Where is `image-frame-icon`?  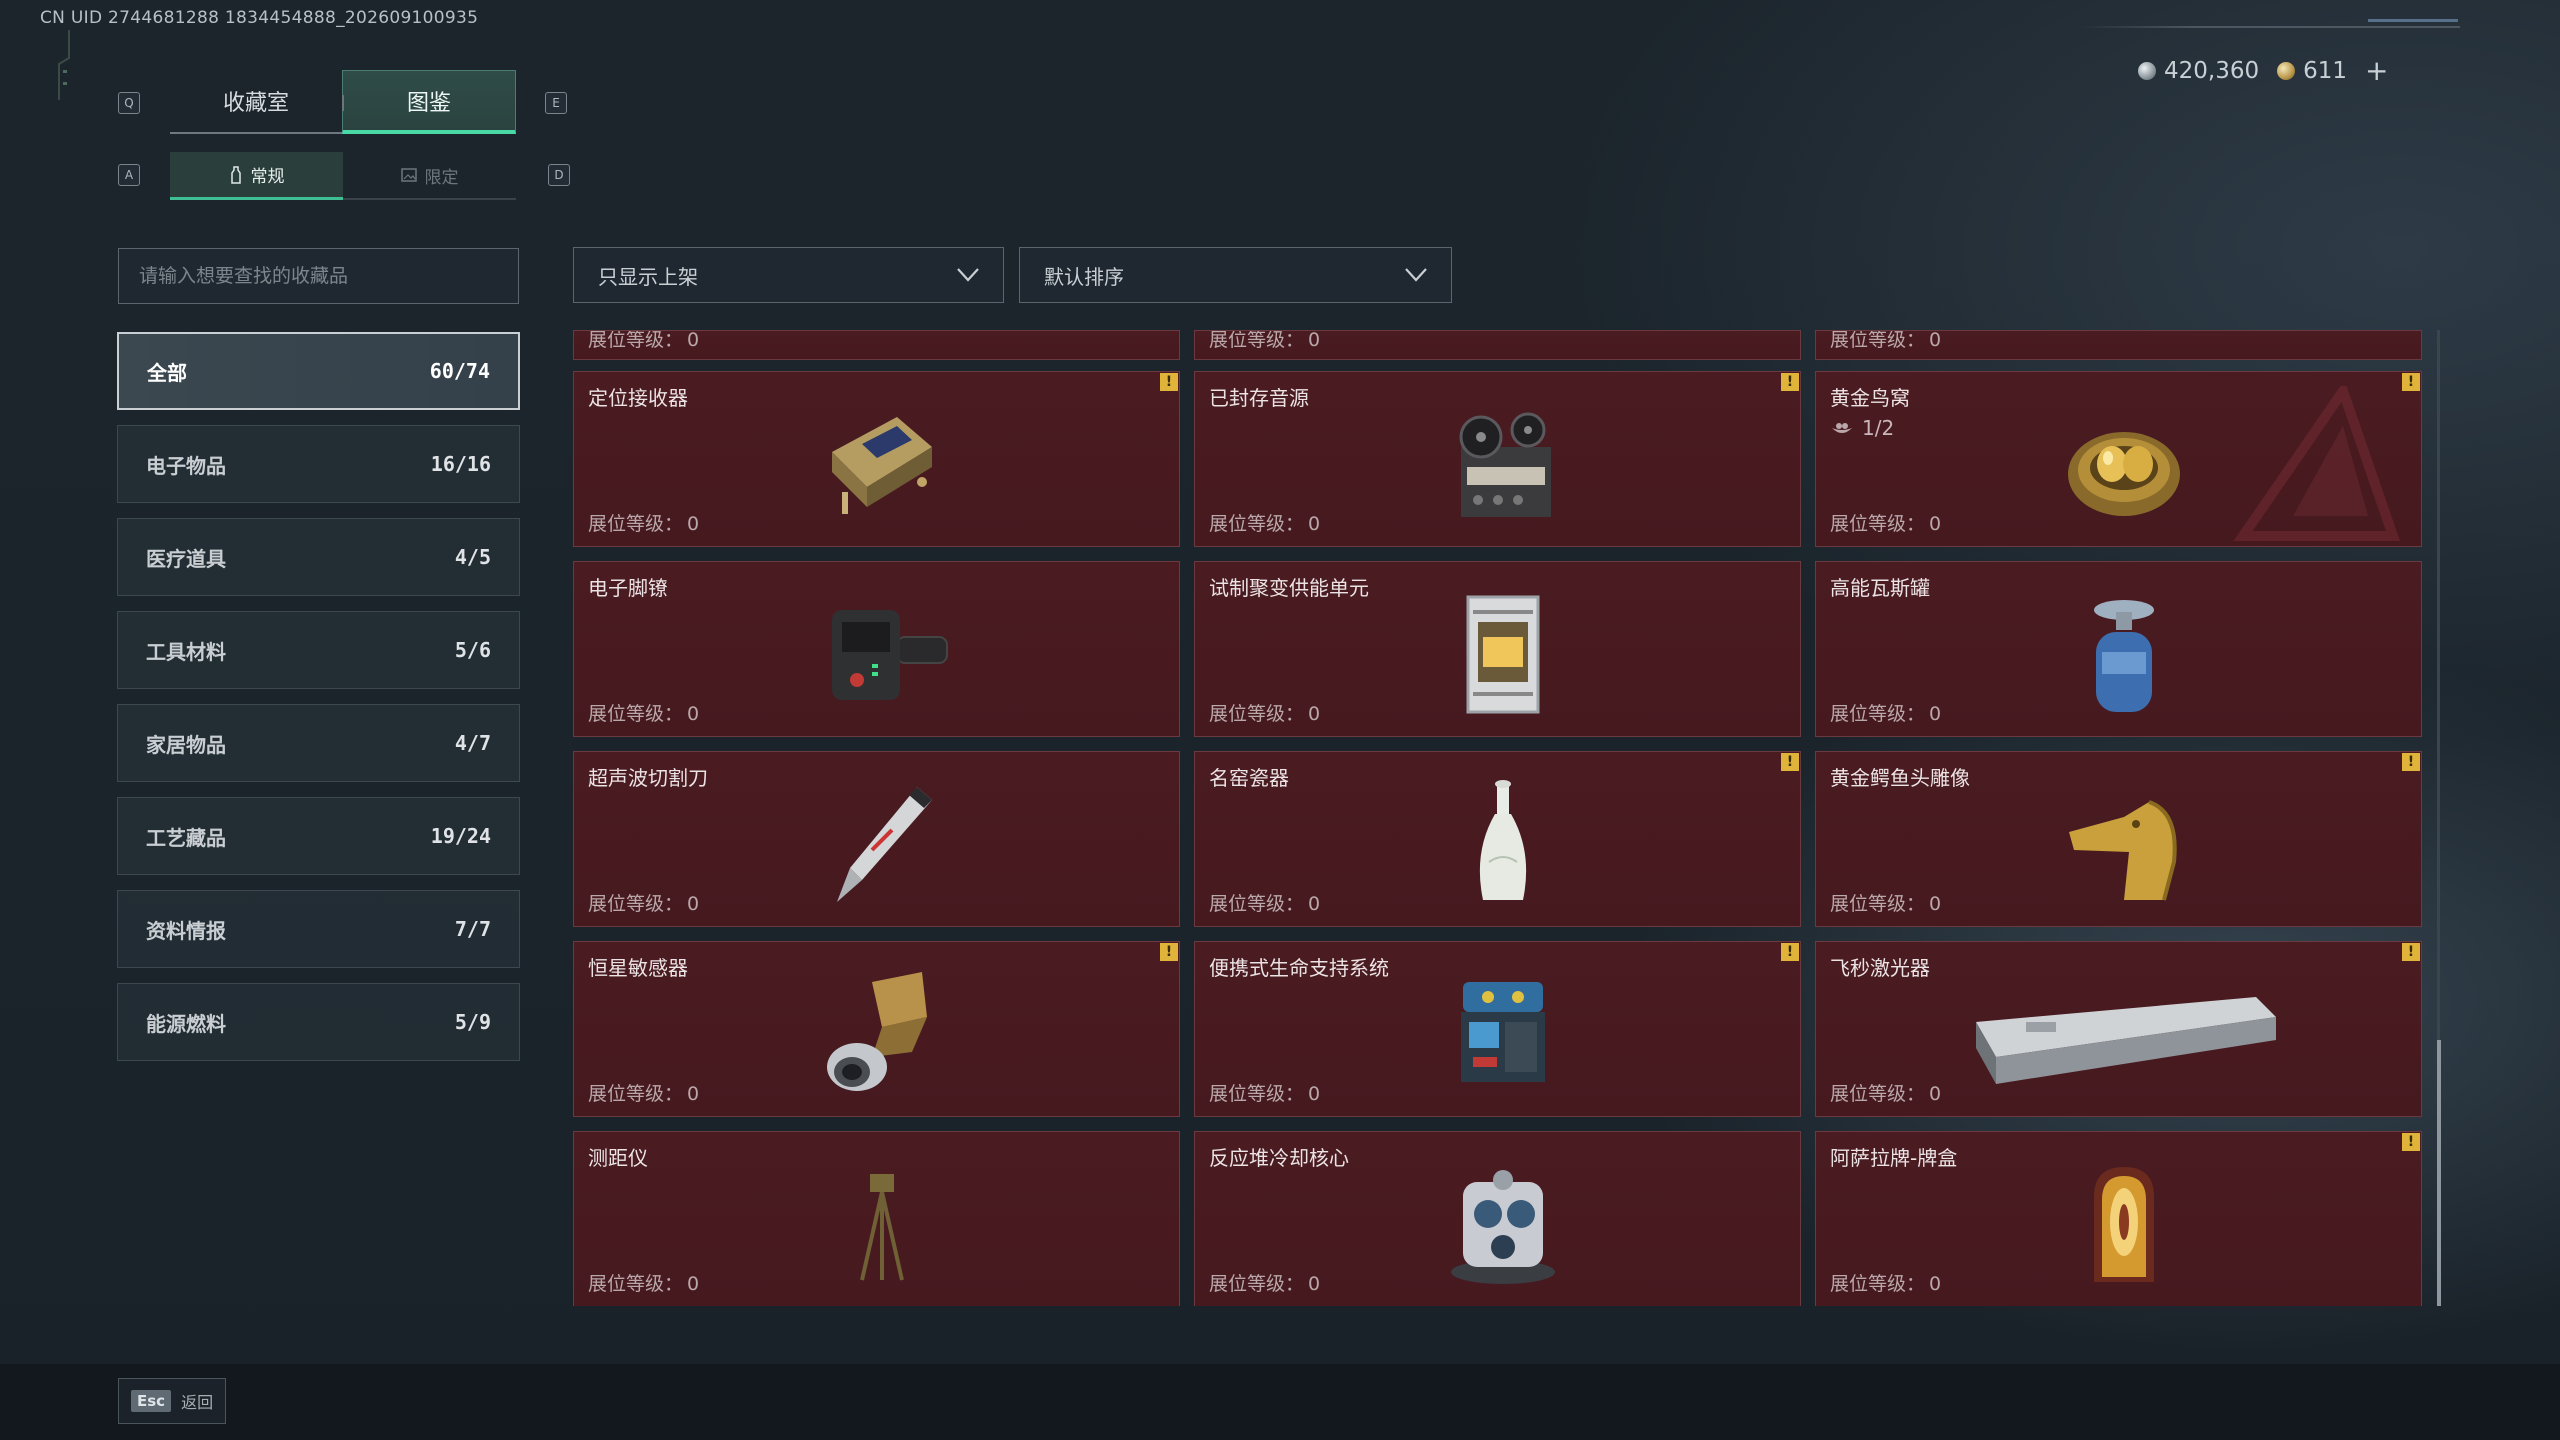
image-frame-icon is located at coordinates (408, 175).